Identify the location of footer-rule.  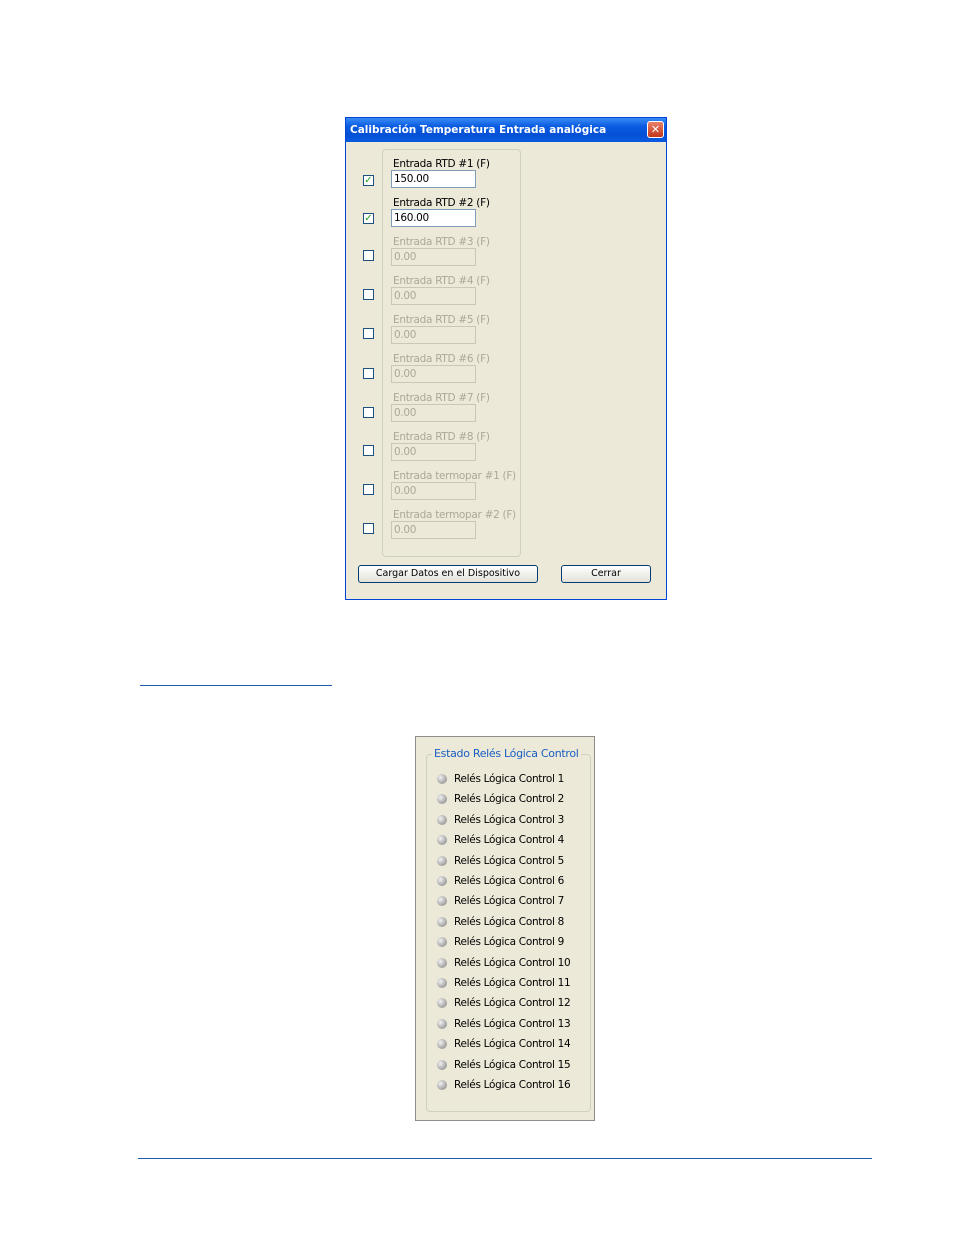
(505, 1158).